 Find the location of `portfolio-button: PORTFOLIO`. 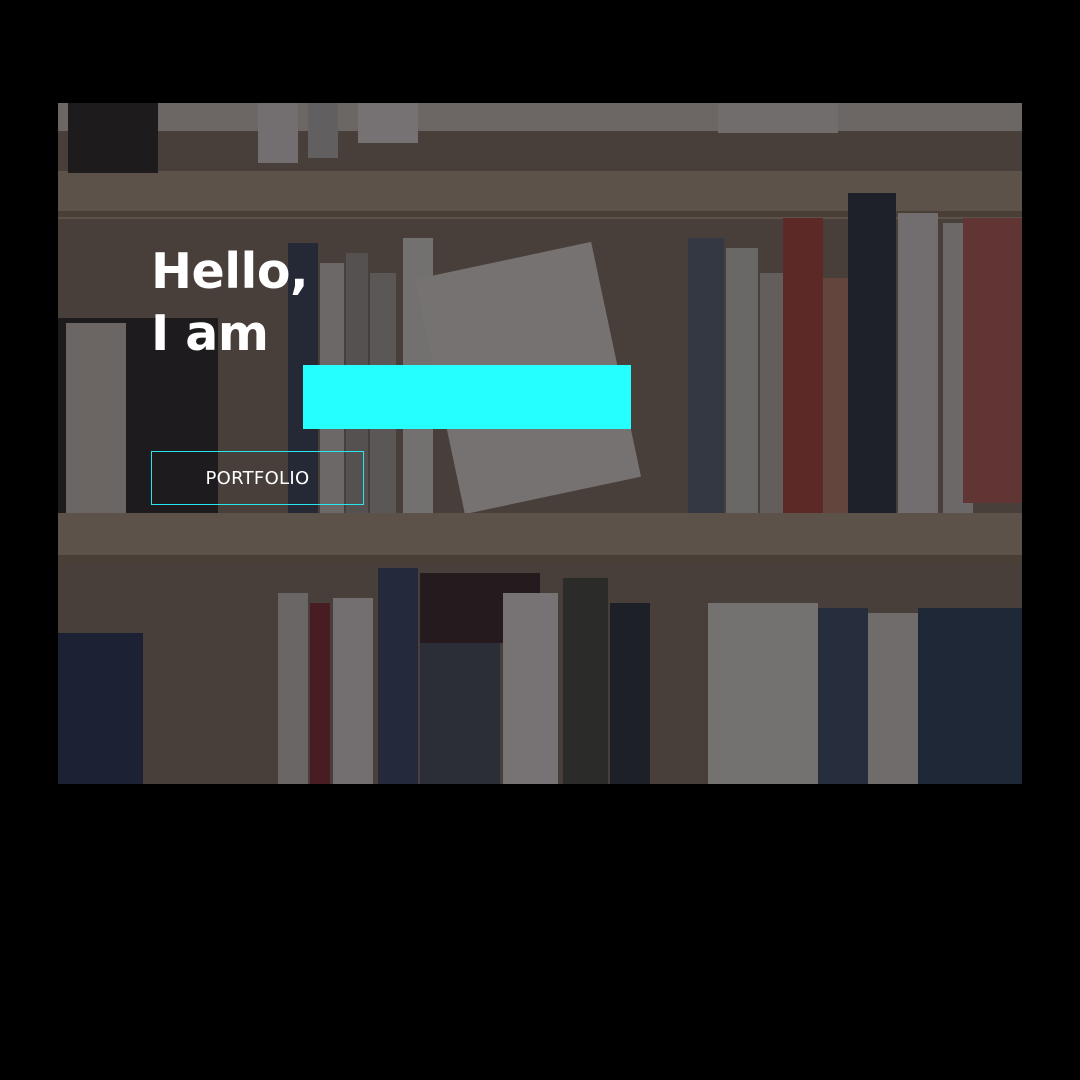

portfolio-button: PORTFOLIO is located at coordinates (257, 478).